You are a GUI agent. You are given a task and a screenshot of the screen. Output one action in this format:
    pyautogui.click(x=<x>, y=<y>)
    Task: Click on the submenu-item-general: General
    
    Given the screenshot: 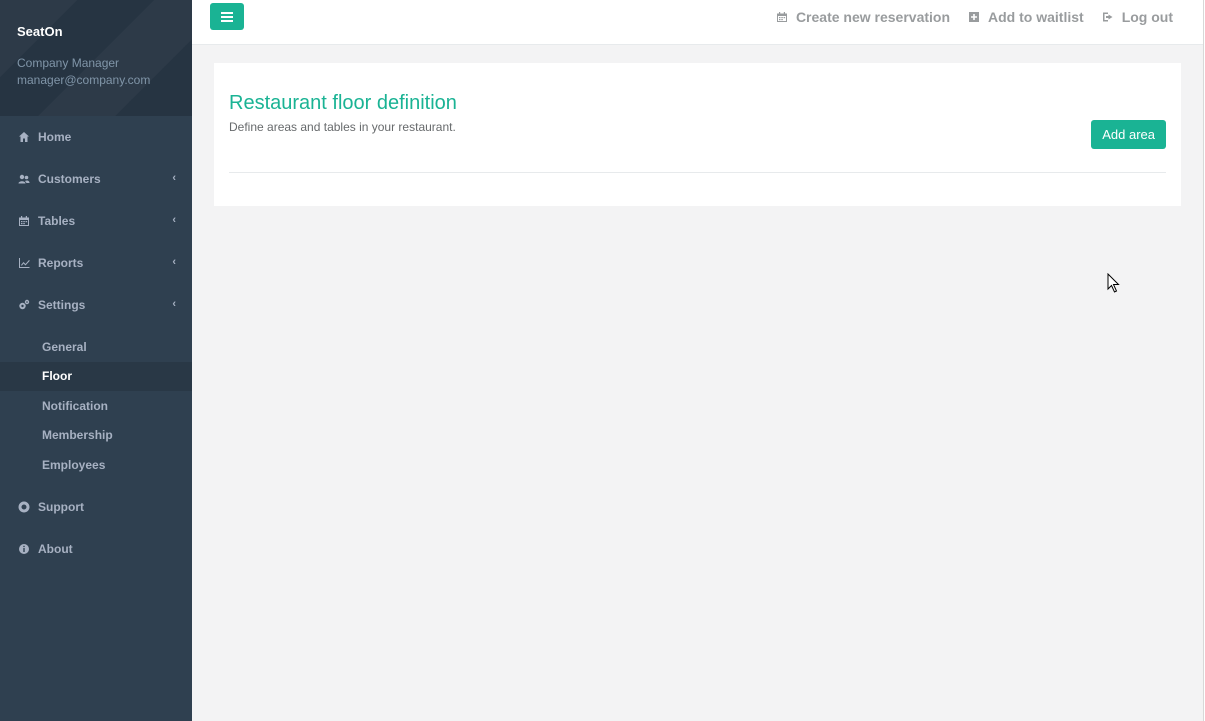 What is the action you would take?
    pyautogui.click(x=96, y=347)
    